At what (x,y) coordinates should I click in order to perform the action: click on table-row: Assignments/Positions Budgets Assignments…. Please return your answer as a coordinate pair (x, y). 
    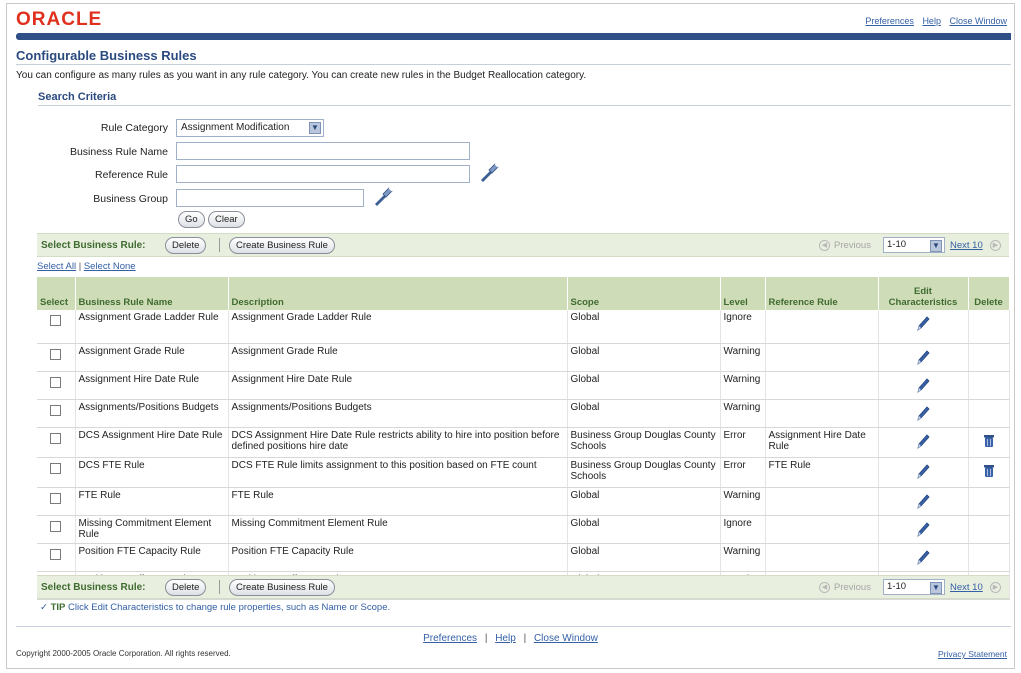
    Looking at the image, I should click on (523, 413).